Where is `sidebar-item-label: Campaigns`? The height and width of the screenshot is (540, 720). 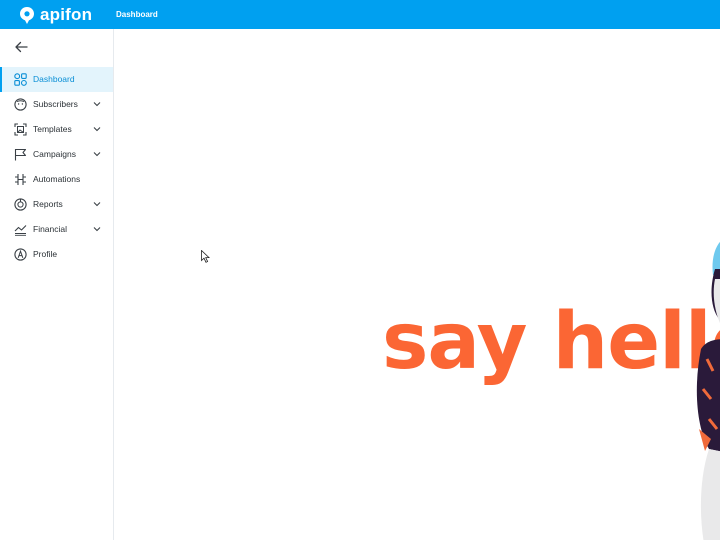
sidebar-item-label: Campaigns is located at coordinates (54, 154).